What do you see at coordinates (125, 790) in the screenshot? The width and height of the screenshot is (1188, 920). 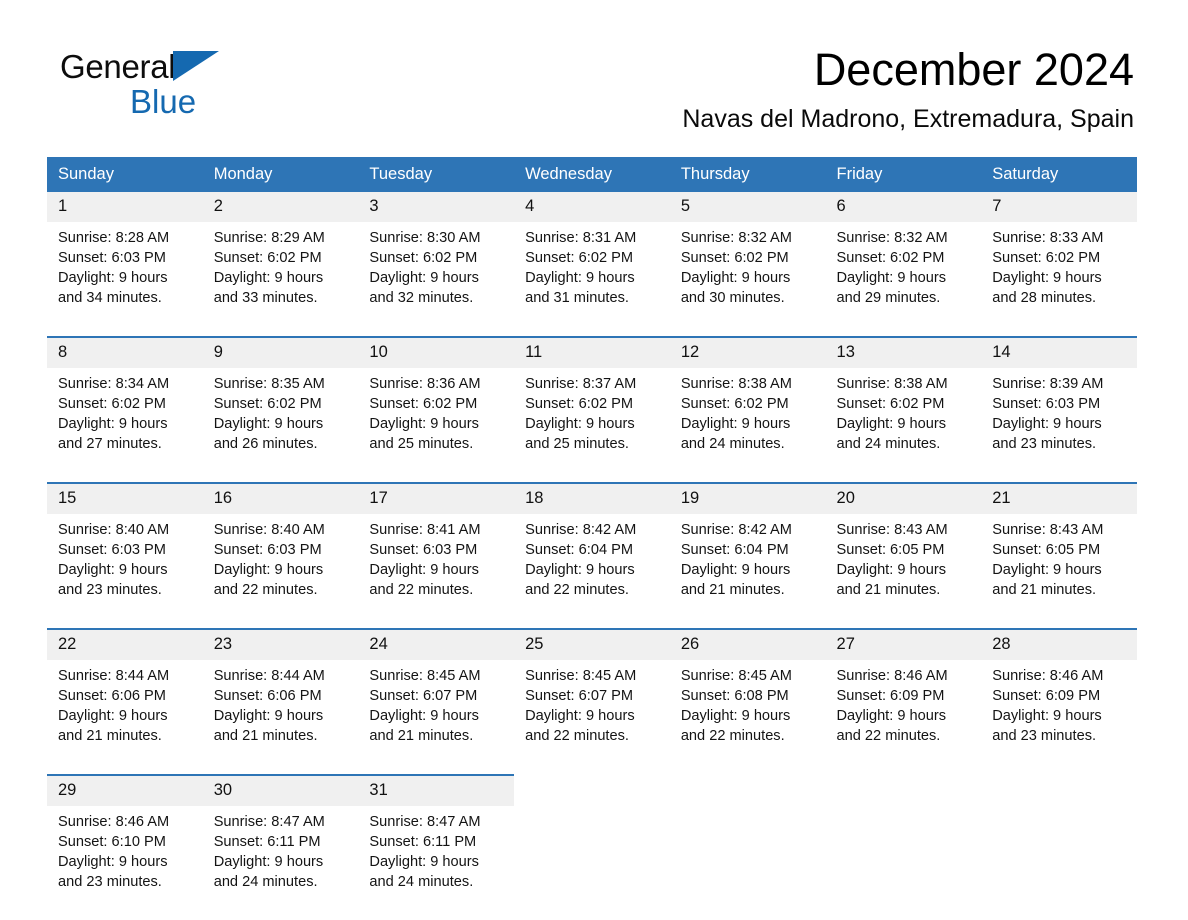 I see `day-number: 29` at bounding box center [125, 790].